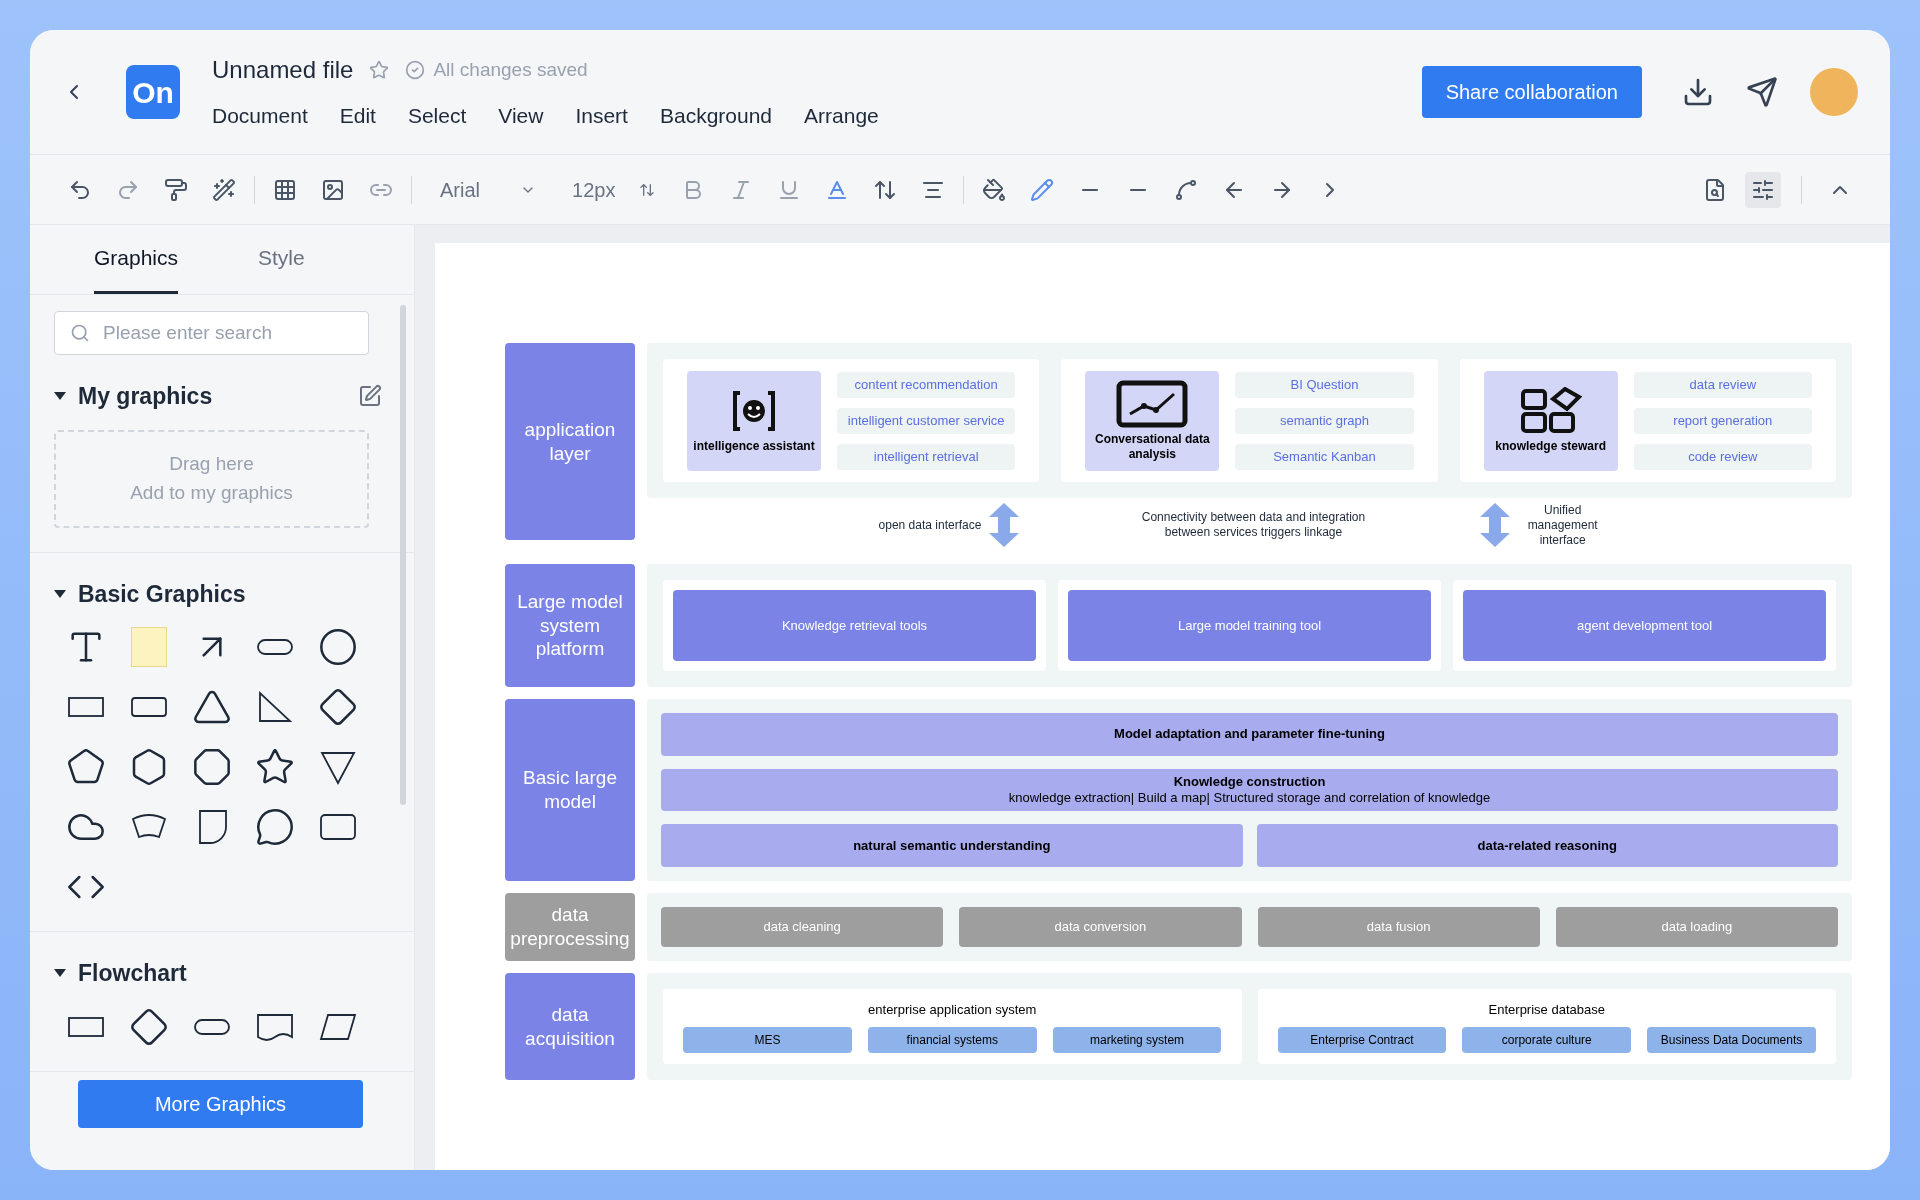  Describe the element at coordinates (570, 1026) in the screenshot. I see `layer-label: data acquisition` at that location.